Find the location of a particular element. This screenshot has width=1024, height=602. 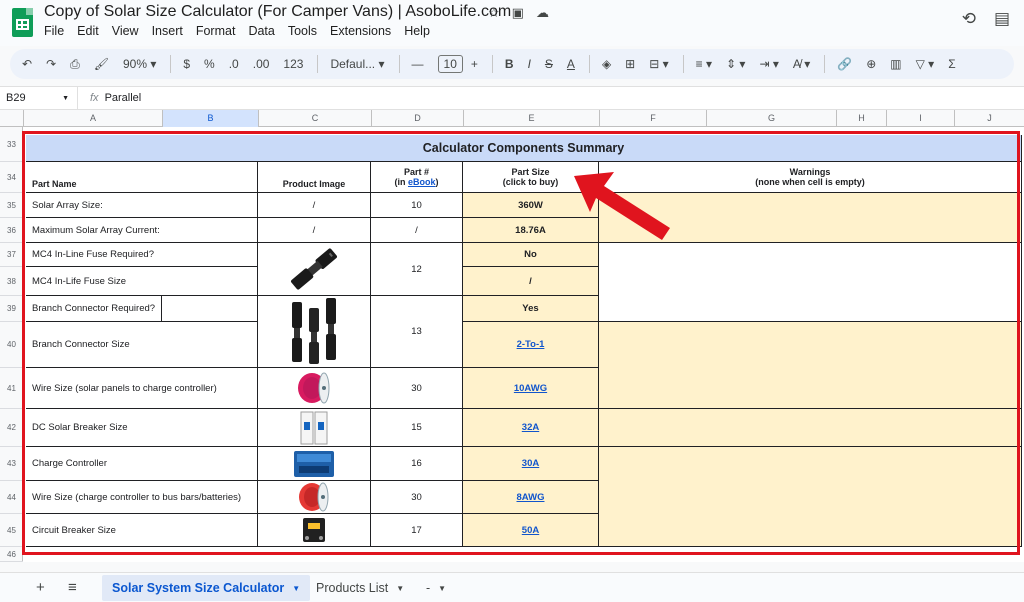

fill-color-icon: ◈ is located at coordinates (606, 64).